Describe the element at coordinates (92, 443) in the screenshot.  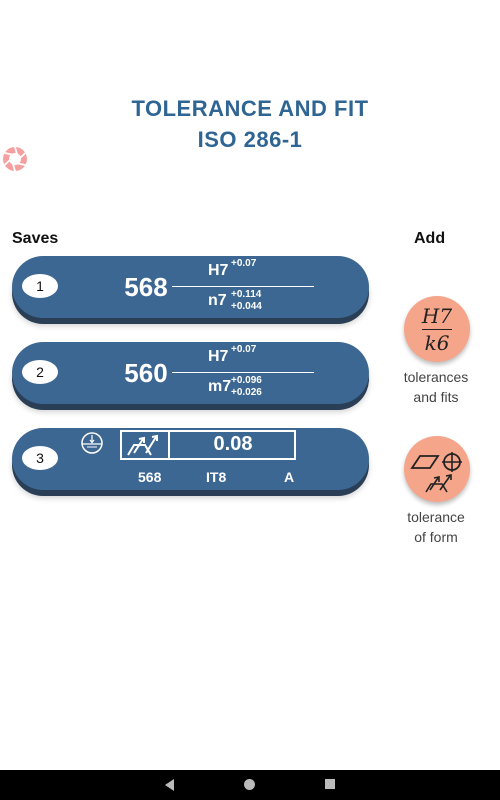
I see `flatness-symbol-icon` at that location.